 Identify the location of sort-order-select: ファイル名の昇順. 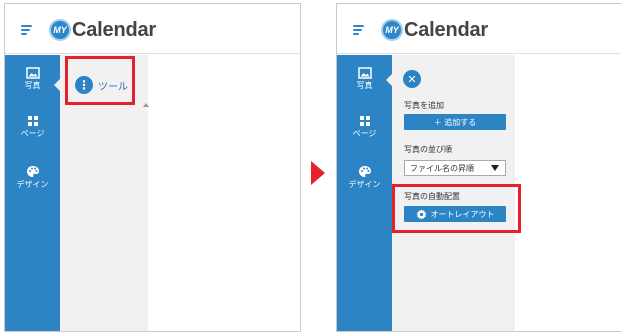
(455, 168).